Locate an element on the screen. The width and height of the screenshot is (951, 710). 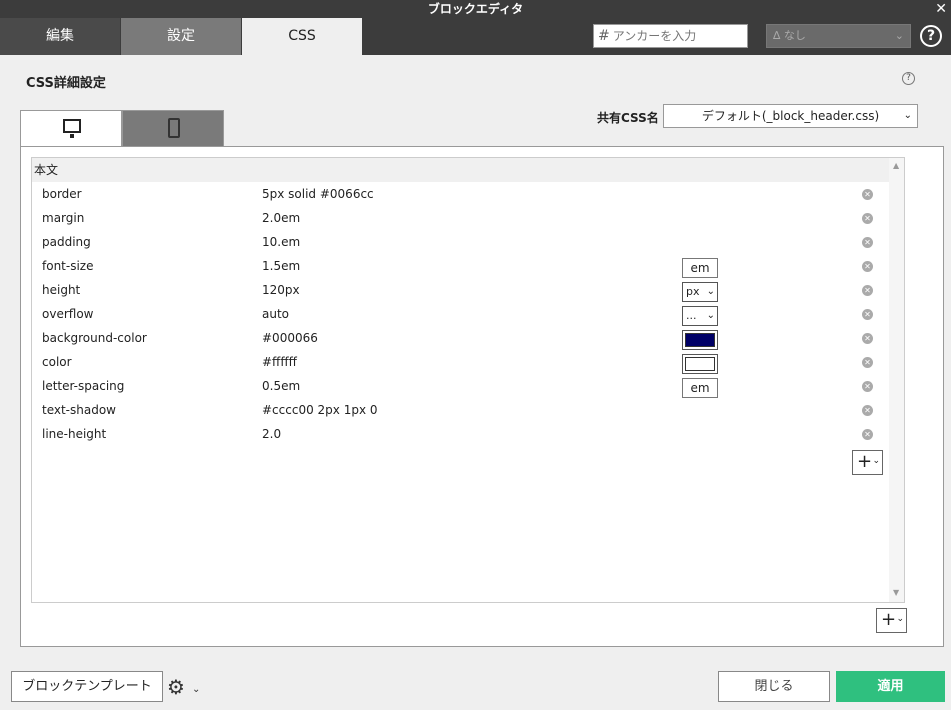
window-title: ブロックエディタ is located at coordinates (475, 9).